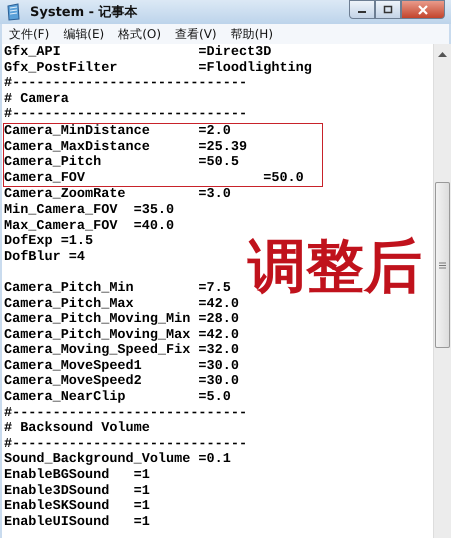  Describe the element at coordinates (77, 429) in the screenshot. I see `text-line: # Backsound Volume` at that location.